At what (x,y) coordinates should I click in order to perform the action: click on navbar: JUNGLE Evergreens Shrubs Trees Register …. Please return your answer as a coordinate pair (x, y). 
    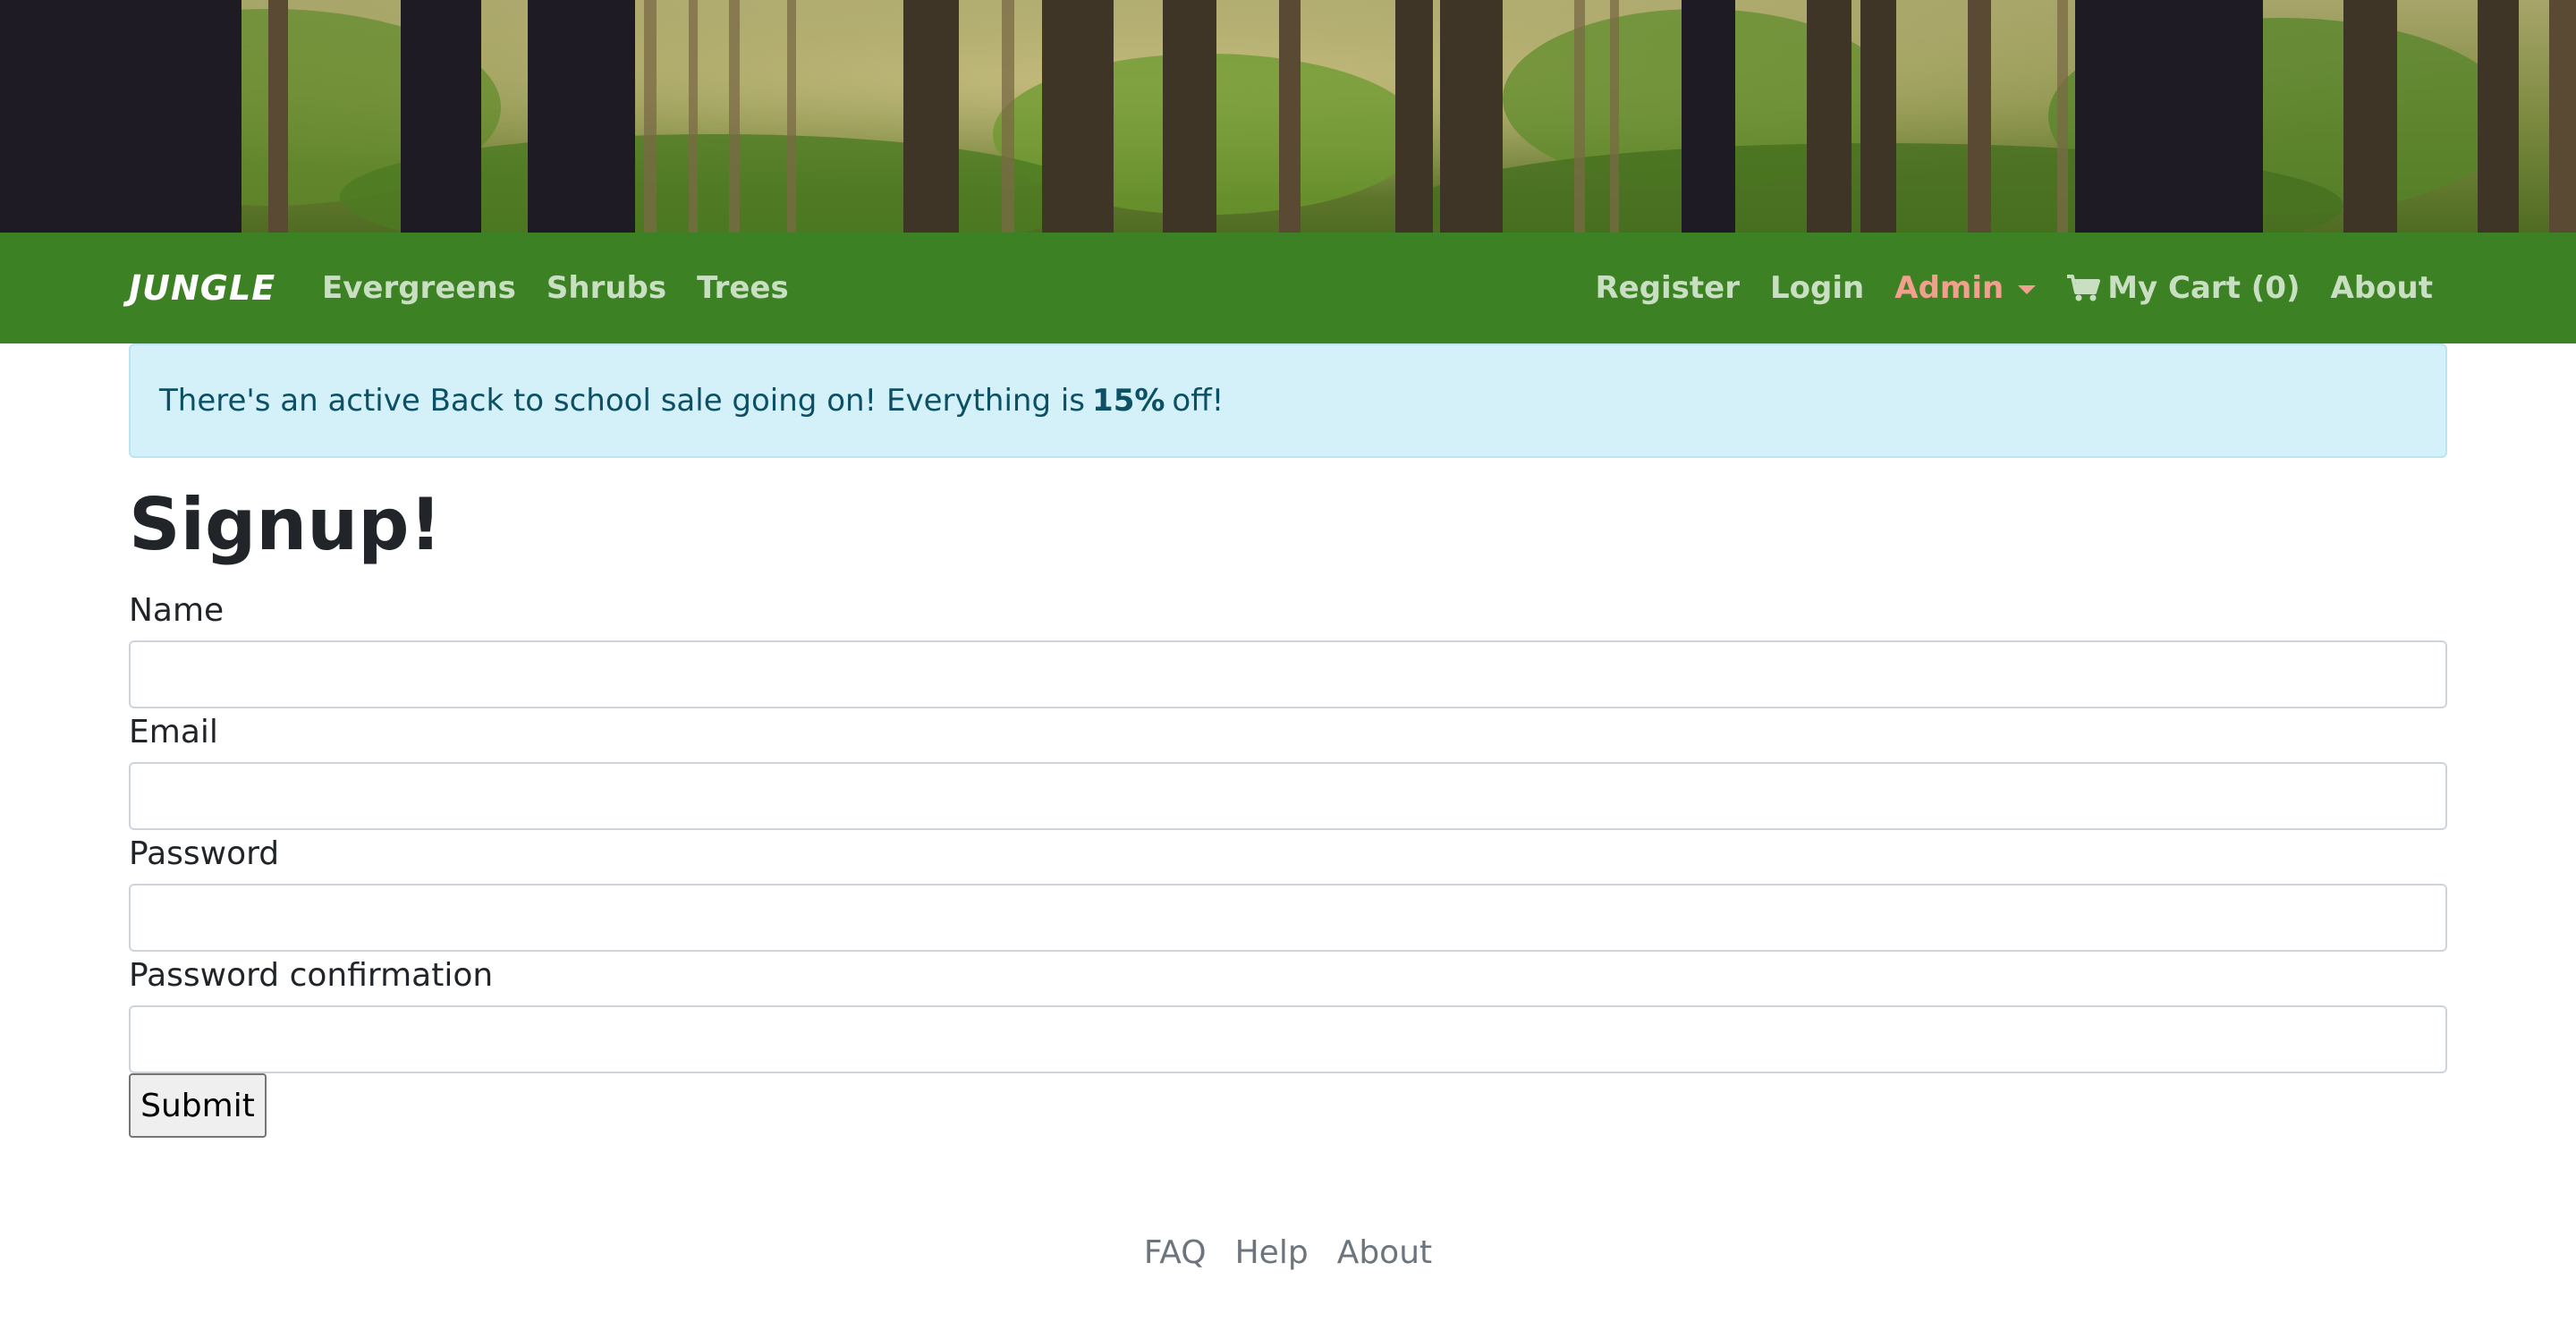
    Looking at the image, I should click on (1288, 288).